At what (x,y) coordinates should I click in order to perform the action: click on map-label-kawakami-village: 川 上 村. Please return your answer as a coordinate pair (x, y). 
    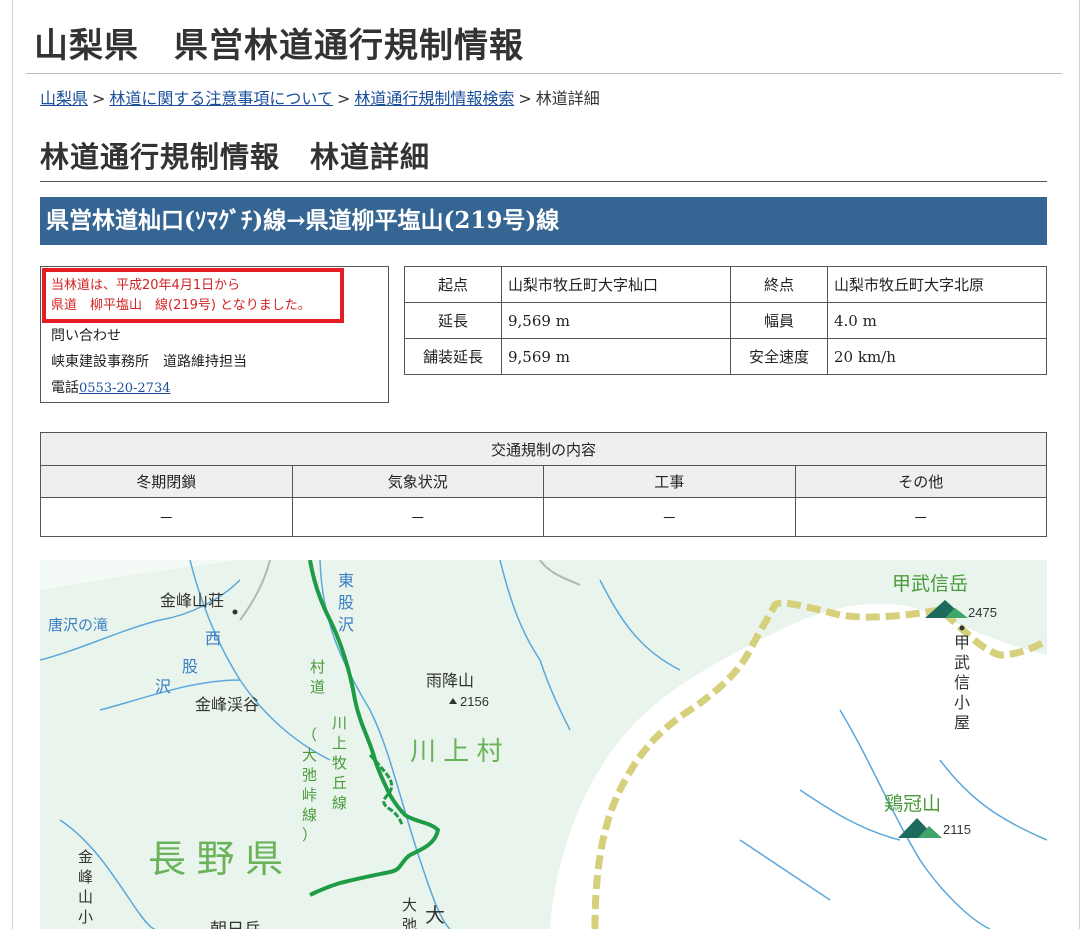
    Looking at the image, I should click on (456, 751).